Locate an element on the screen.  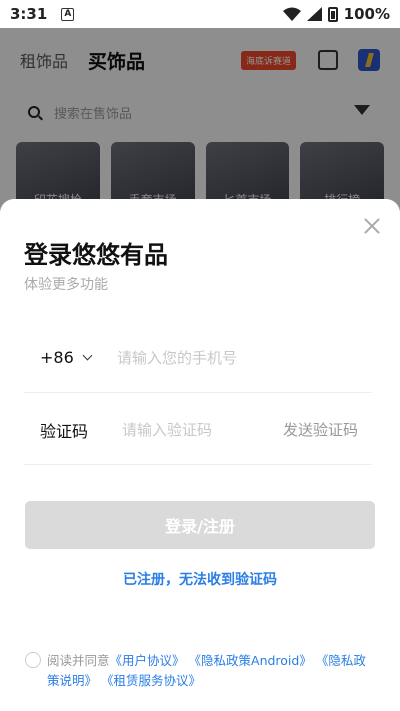
send-code-button: 发送验证码 is located at coordinates (320, 429).